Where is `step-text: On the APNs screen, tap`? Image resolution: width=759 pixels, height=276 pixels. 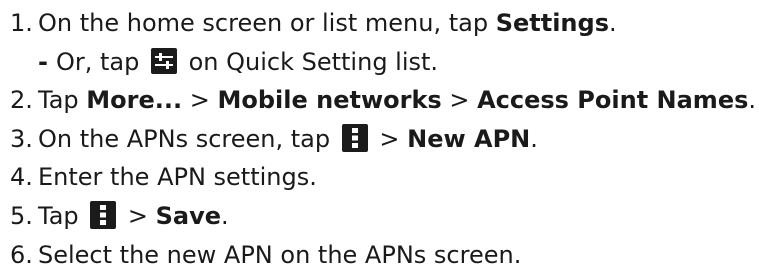
step-text: On the APNs screen, tap is located at coordinates (188, 138).